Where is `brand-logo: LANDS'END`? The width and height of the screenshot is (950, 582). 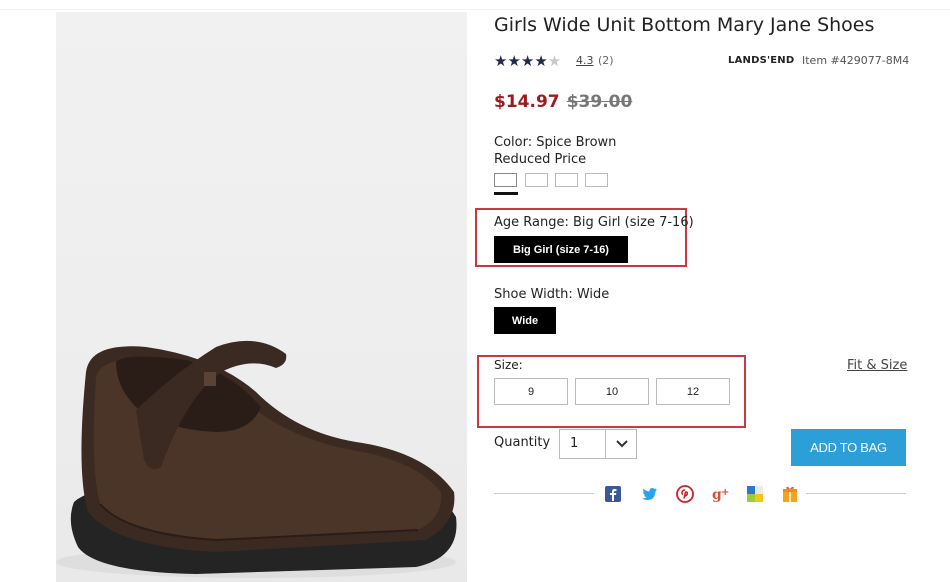
brand-logo: LANDS'END is located at coordinates (761, 60).